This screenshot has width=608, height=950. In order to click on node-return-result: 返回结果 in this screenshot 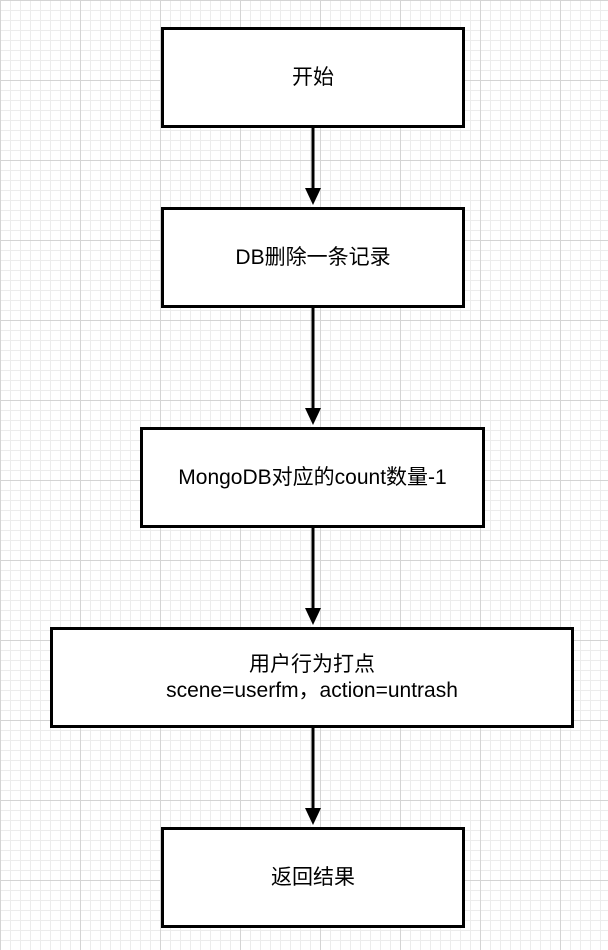, I will do `click(313, 877)`.